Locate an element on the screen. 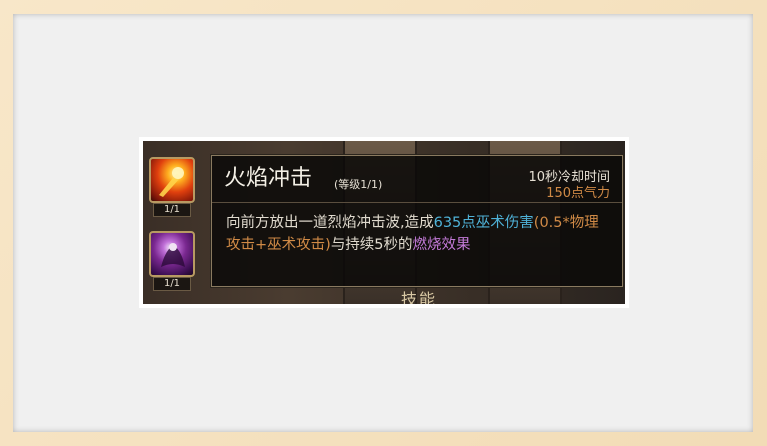 This screenshot has height=446, width=767. skill-cost: 150点气力 is located at coordinates (578, 193).